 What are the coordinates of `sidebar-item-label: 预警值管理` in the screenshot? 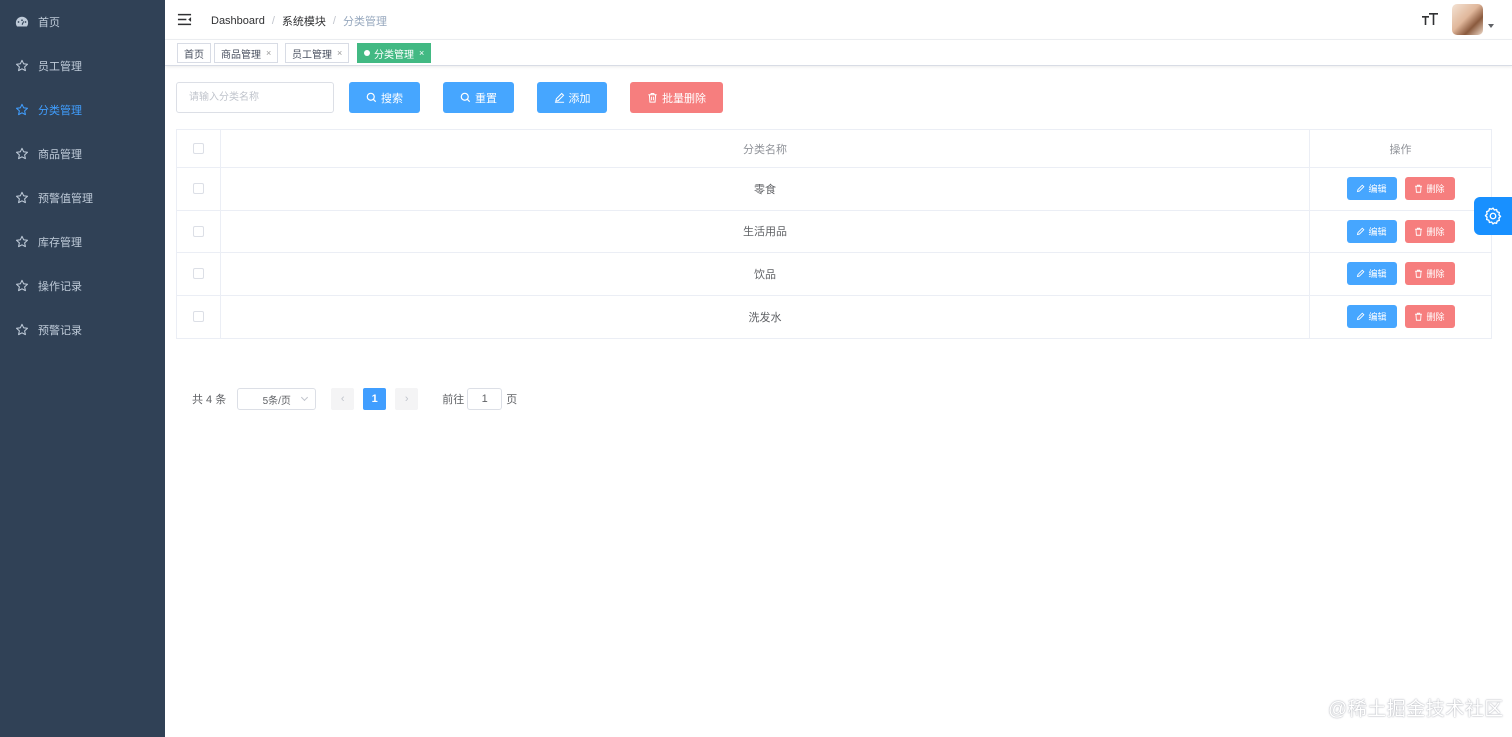 It's located at (65, 199).